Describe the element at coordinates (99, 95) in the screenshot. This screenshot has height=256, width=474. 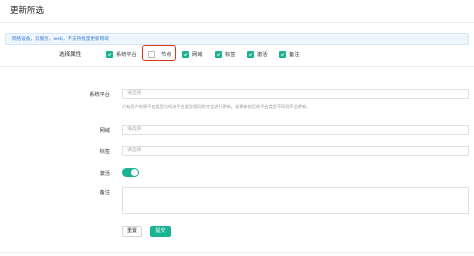
I see `platform-label: 系统平台` at that location.